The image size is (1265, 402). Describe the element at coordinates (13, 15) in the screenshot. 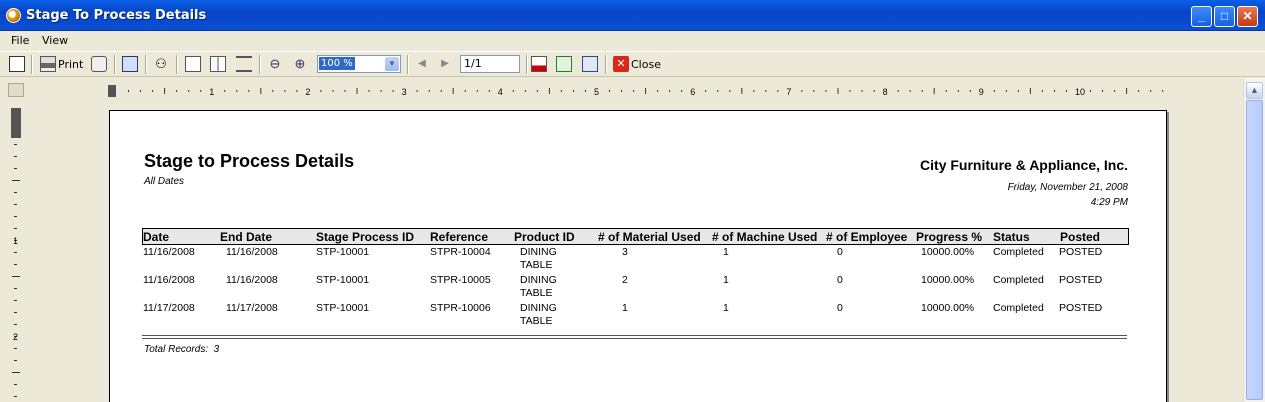

I see `app-icon` at that location.